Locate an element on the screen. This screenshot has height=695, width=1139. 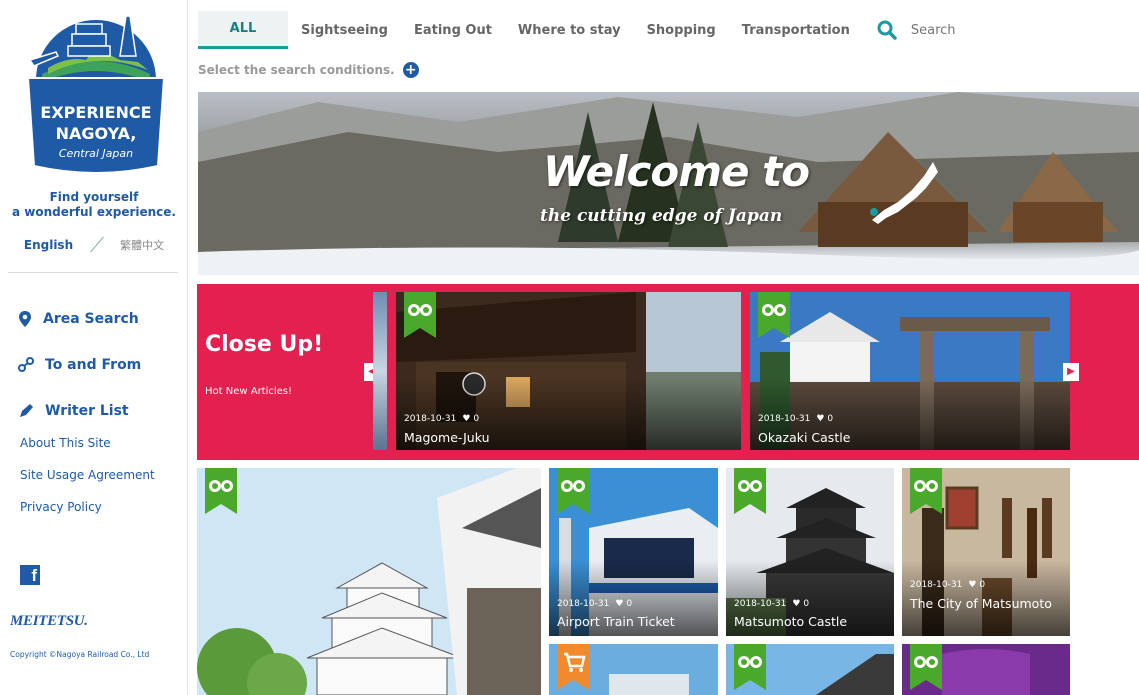
tagline-line-2: a wonderful experience. is located at coordinates (94, 212).